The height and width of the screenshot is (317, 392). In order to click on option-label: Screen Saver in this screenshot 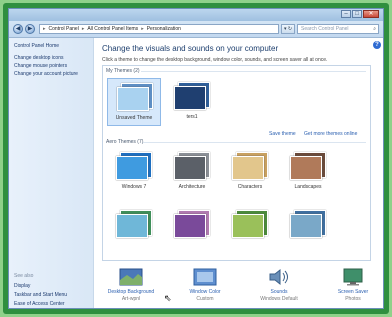, I will do `click(353, 292)`.